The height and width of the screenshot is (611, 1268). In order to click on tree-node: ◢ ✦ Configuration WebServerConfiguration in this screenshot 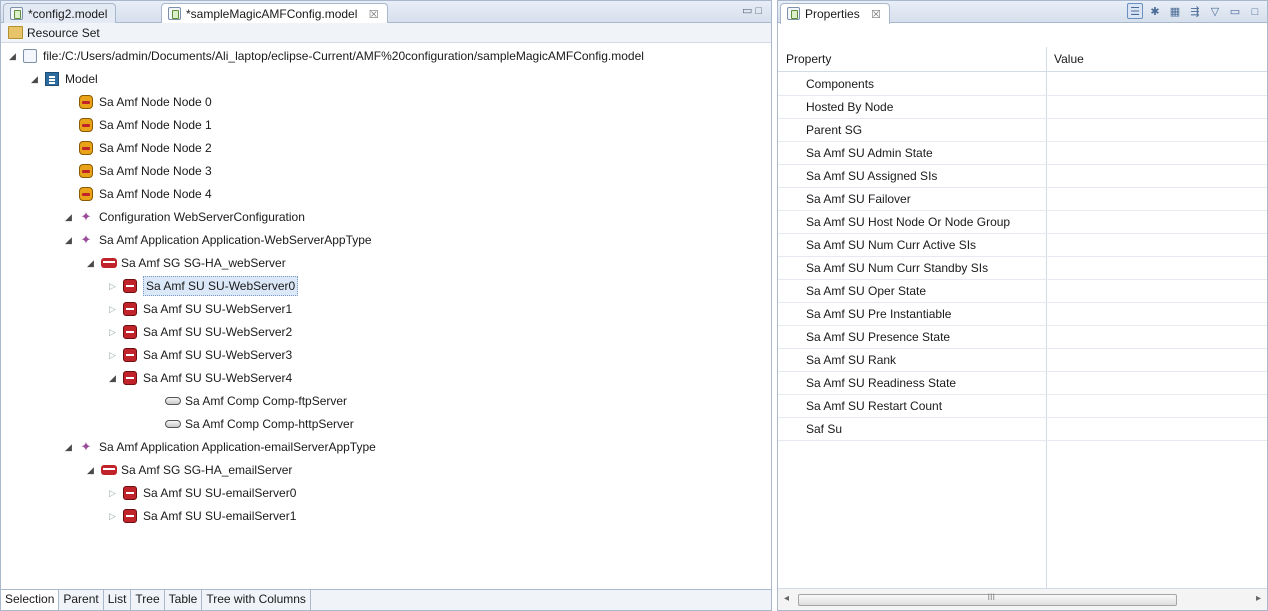, I will do `click(386, 217)`.